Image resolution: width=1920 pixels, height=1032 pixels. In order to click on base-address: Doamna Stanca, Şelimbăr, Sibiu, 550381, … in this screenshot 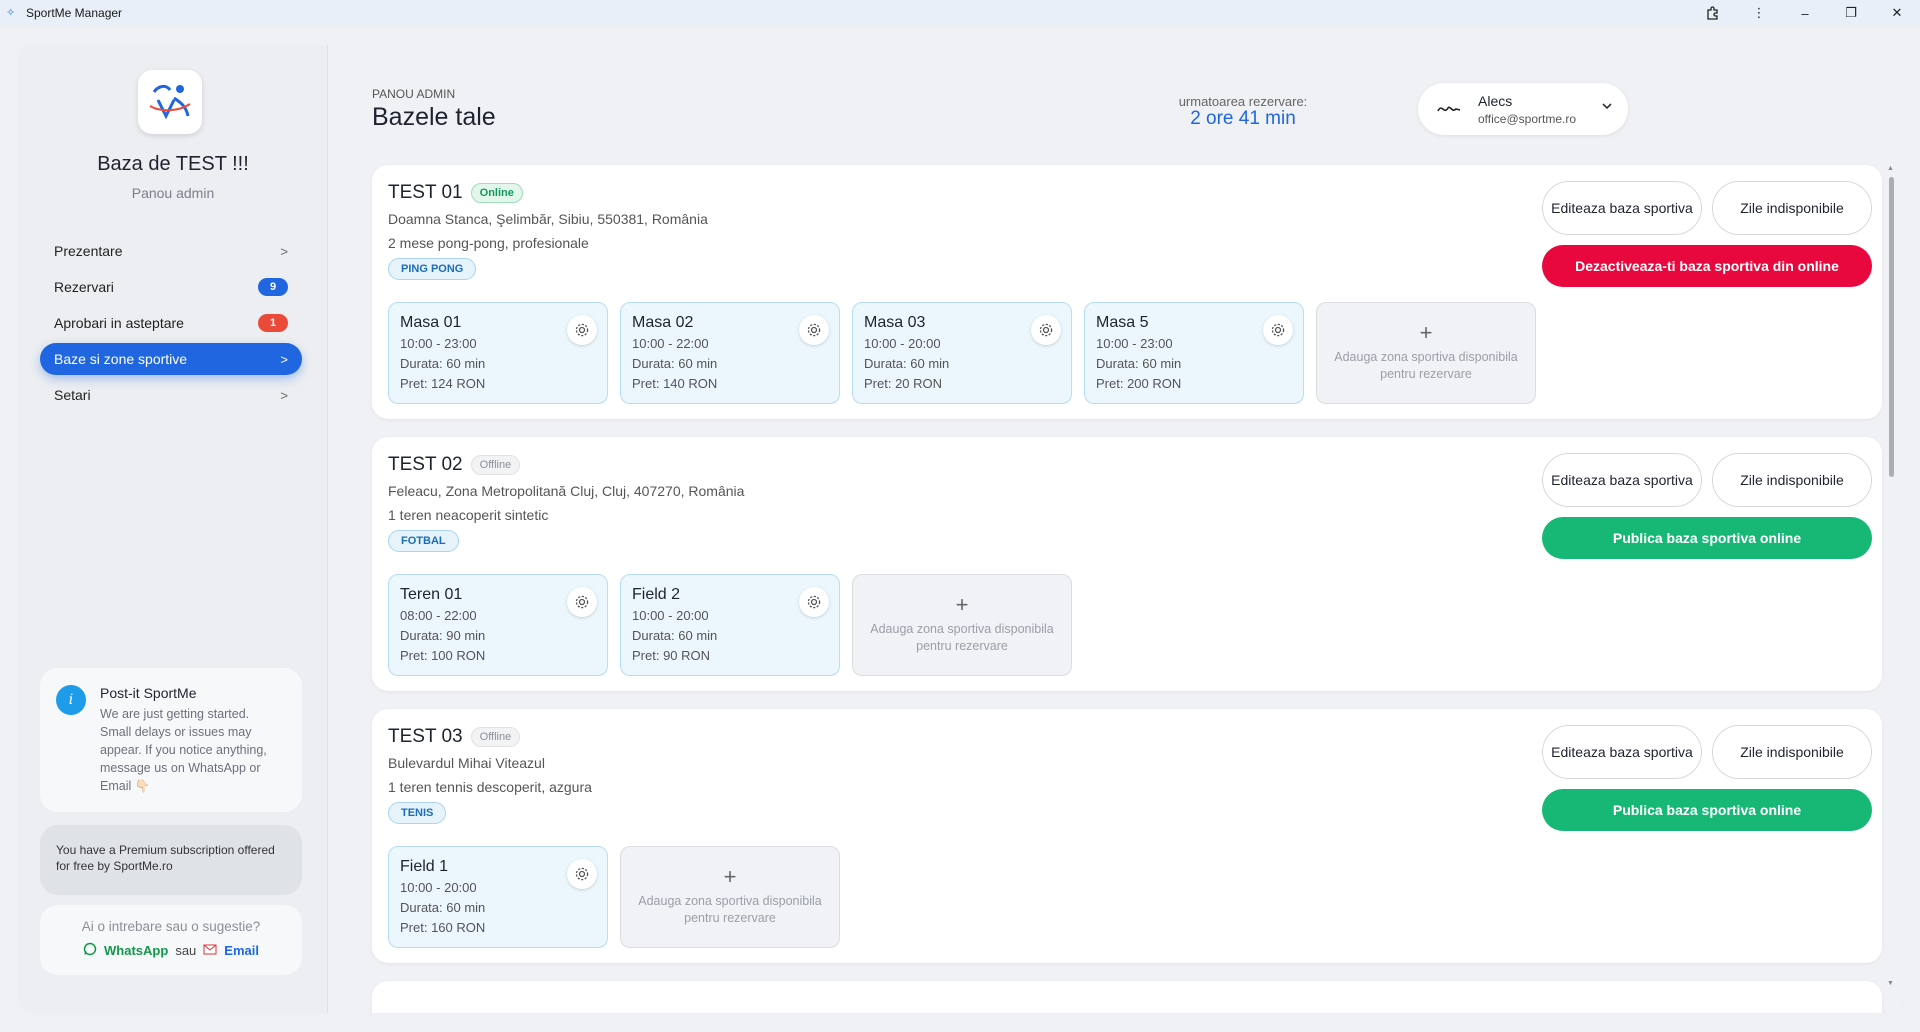, I will do `click(548, 219)`.